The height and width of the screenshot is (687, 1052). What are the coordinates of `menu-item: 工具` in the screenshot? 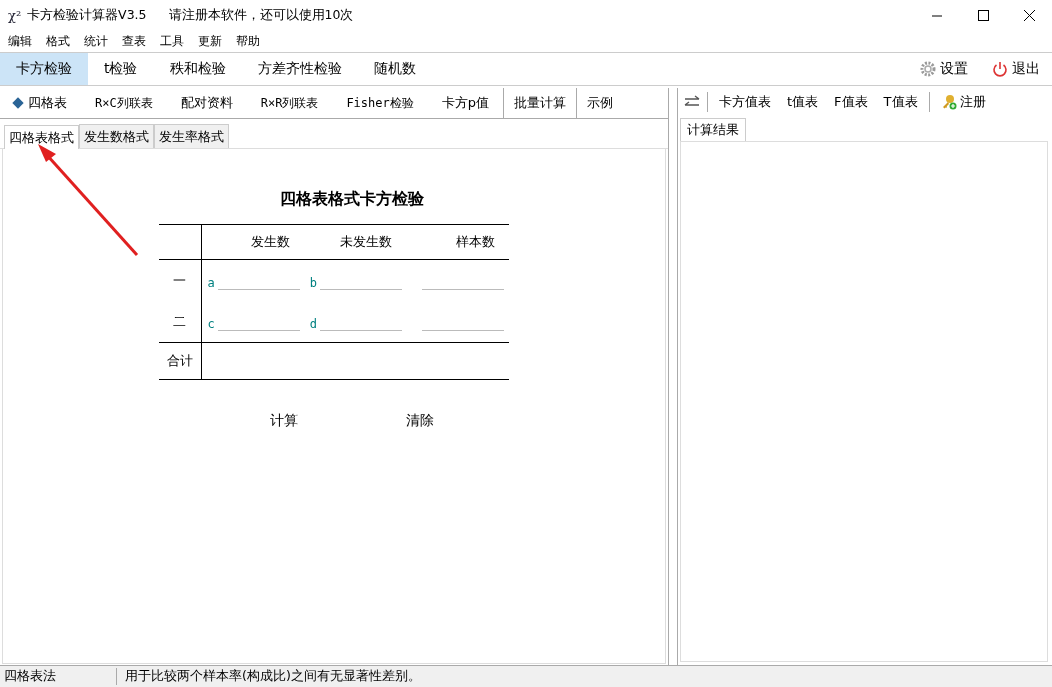 It's located at (175, 41).